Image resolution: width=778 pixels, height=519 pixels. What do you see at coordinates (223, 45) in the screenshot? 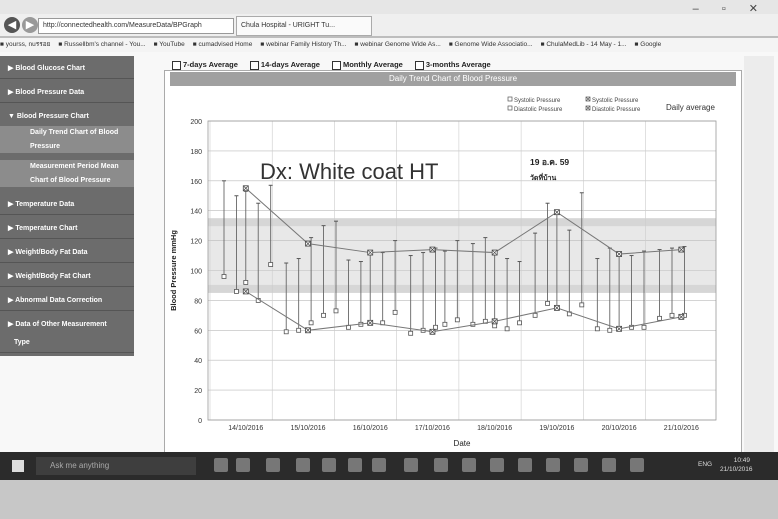
I see `favorite-link: ■ cumadvised Home` at bounding box center [223, 45].